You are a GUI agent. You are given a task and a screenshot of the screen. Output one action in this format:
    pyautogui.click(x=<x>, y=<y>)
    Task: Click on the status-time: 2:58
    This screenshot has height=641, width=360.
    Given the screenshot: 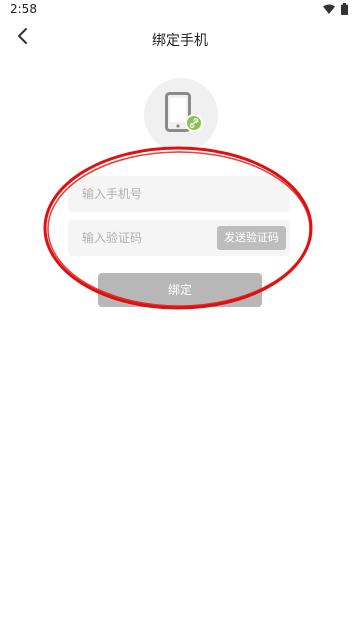 What is the action you would take?
    pyautogui.click(x=23, y=9)
    